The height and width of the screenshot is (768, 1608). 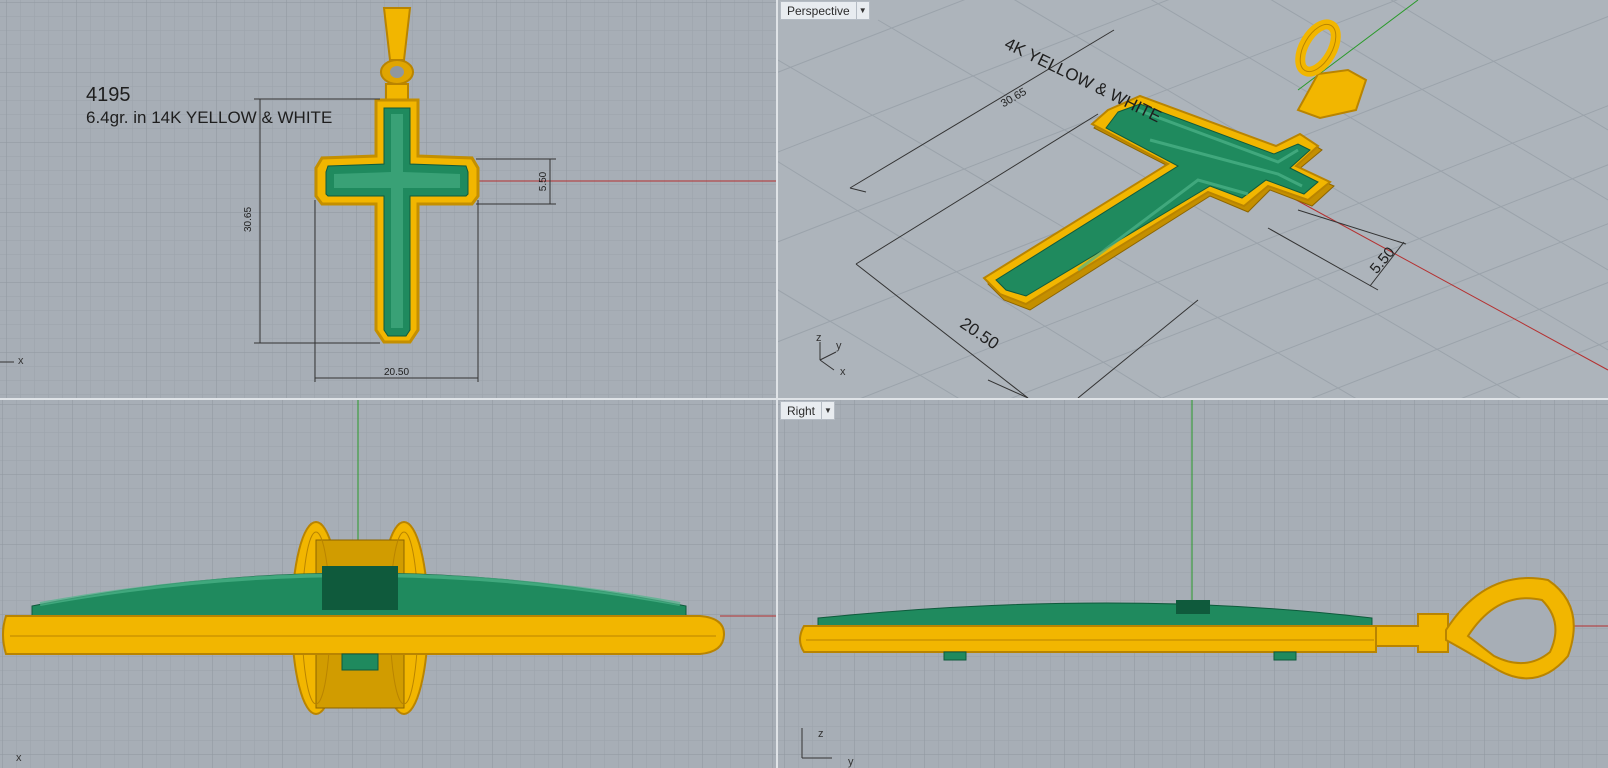 I want to click on dimension-height: 30.65, so click(x=249, y=219).